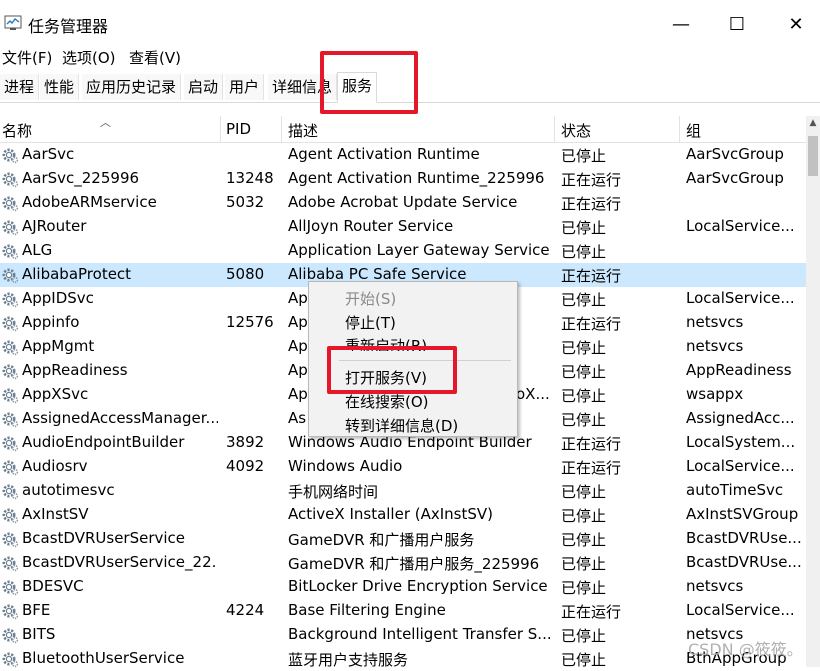 The image size is (820, 671). Describe the element at coordinates (370, 322) in the screenshot. I see `context-stop: 停止(T)` at that location.